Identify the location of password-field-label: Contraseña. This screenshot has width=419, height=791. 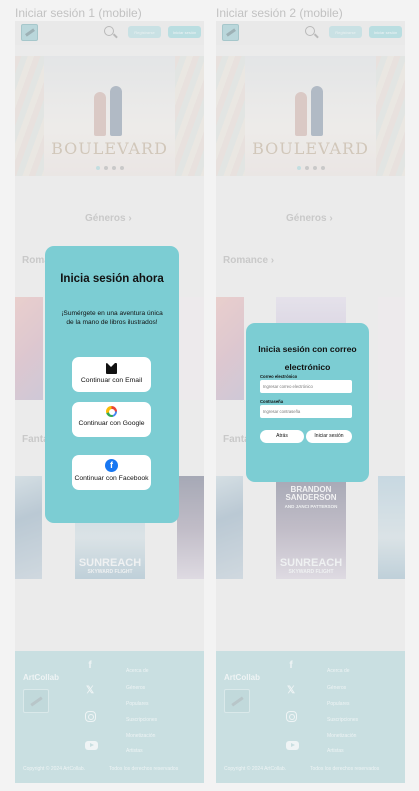
(272, 401).